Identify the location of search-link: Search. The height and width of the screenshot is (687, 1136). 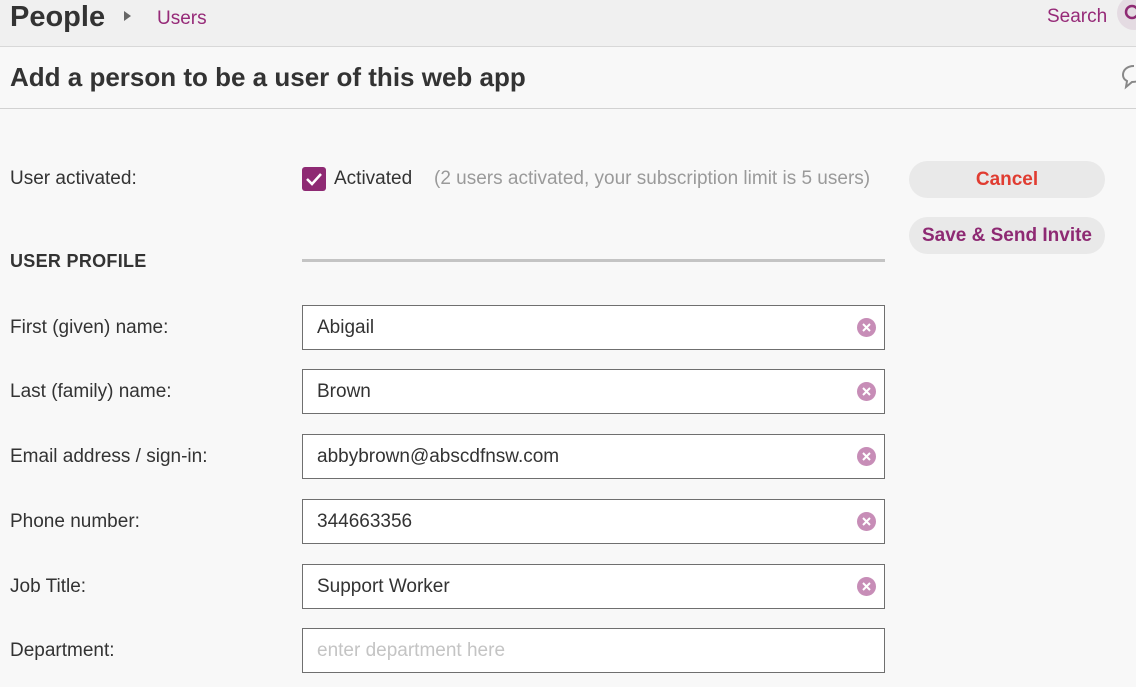
(1077, 17).